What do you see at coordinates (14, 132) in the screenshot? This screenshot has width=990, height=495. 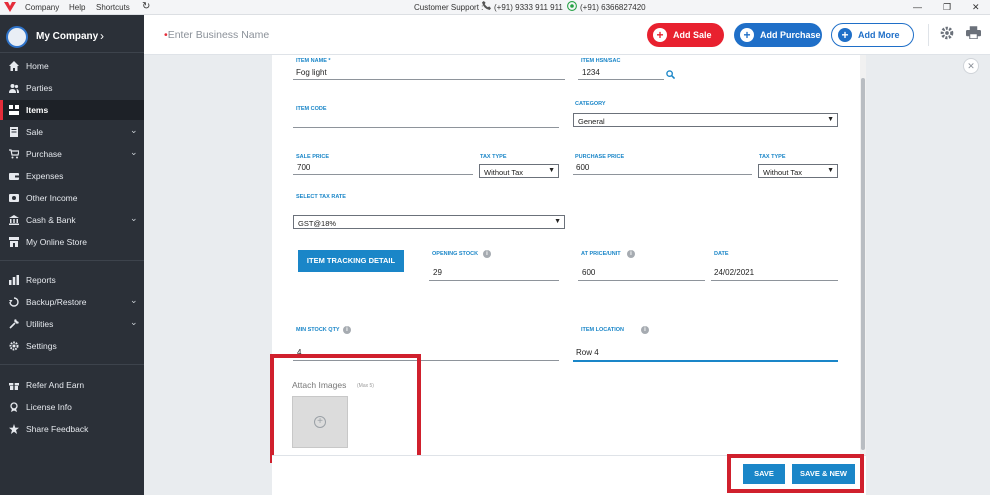 I see `sale-icon` at bounding box center [14, 132].